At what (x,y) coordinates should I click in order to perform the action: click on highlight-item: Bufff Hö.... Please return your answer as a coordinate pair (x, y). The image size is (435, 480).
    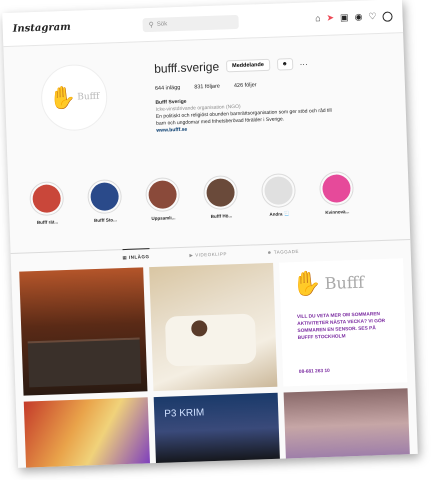
    Looking at the image, I should click on (221, 211).